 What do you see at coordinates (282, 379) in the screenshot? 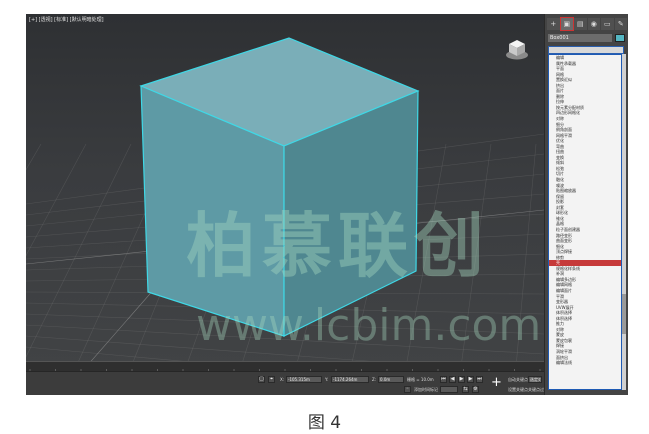
I see `coord-x-label: X:` at bounding box center [282, 379].